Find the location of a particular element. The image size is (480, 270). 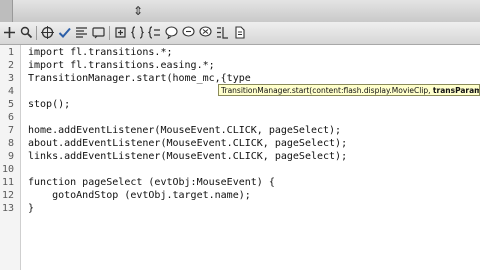

code-line: stop(); is located at coordinates (49, 105).